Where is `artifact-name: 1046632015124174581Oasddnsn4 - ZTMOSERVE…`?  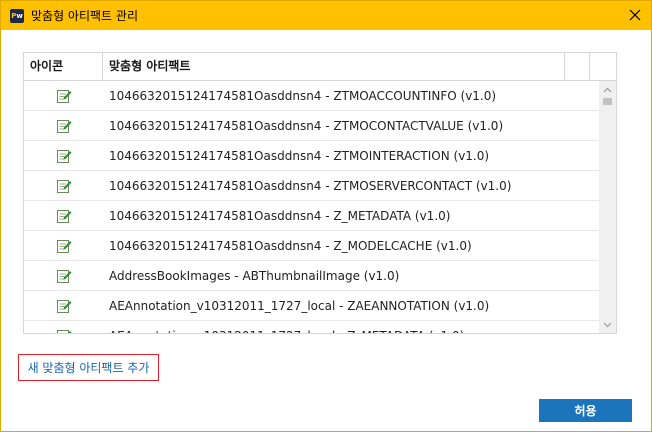 artifact-name: 1046632015124174581Oasddnsn4 - ZTMOSERVE… is located at coordinates (310, 185).